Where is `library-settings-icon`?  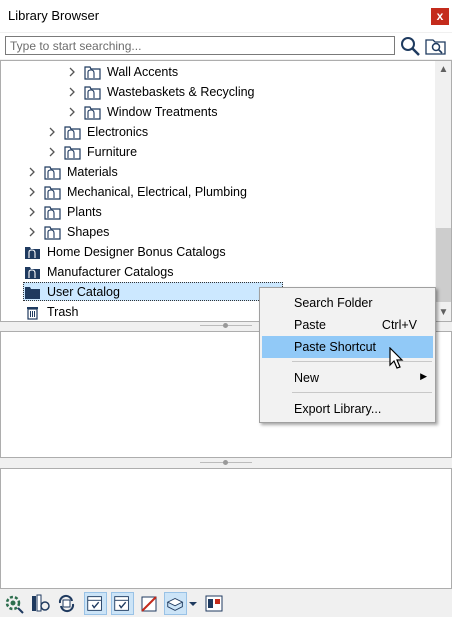 library-settings-icon is located at coordinates (14, 603).